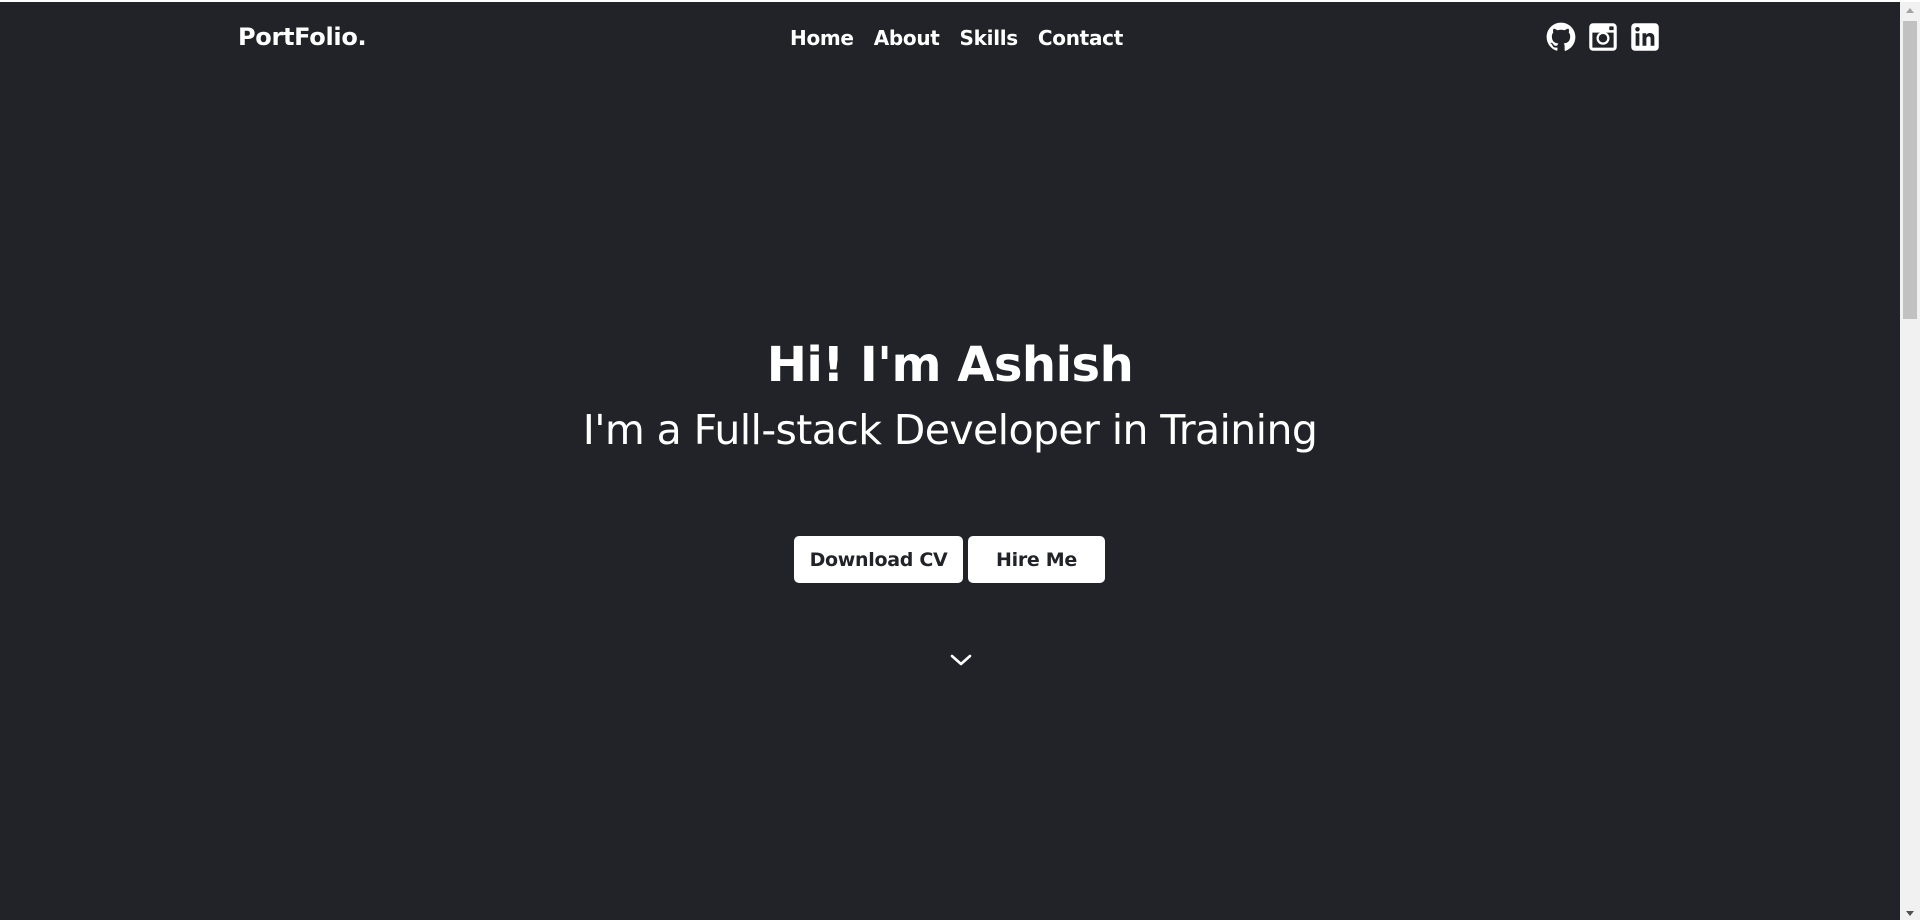 The width and height of the screenshot is (1920, 920). Describe the element at coordinates (950, 430) in the screenshot. I see `hero-subtitle: I'm a Full-stack Developer in Training` at that location.